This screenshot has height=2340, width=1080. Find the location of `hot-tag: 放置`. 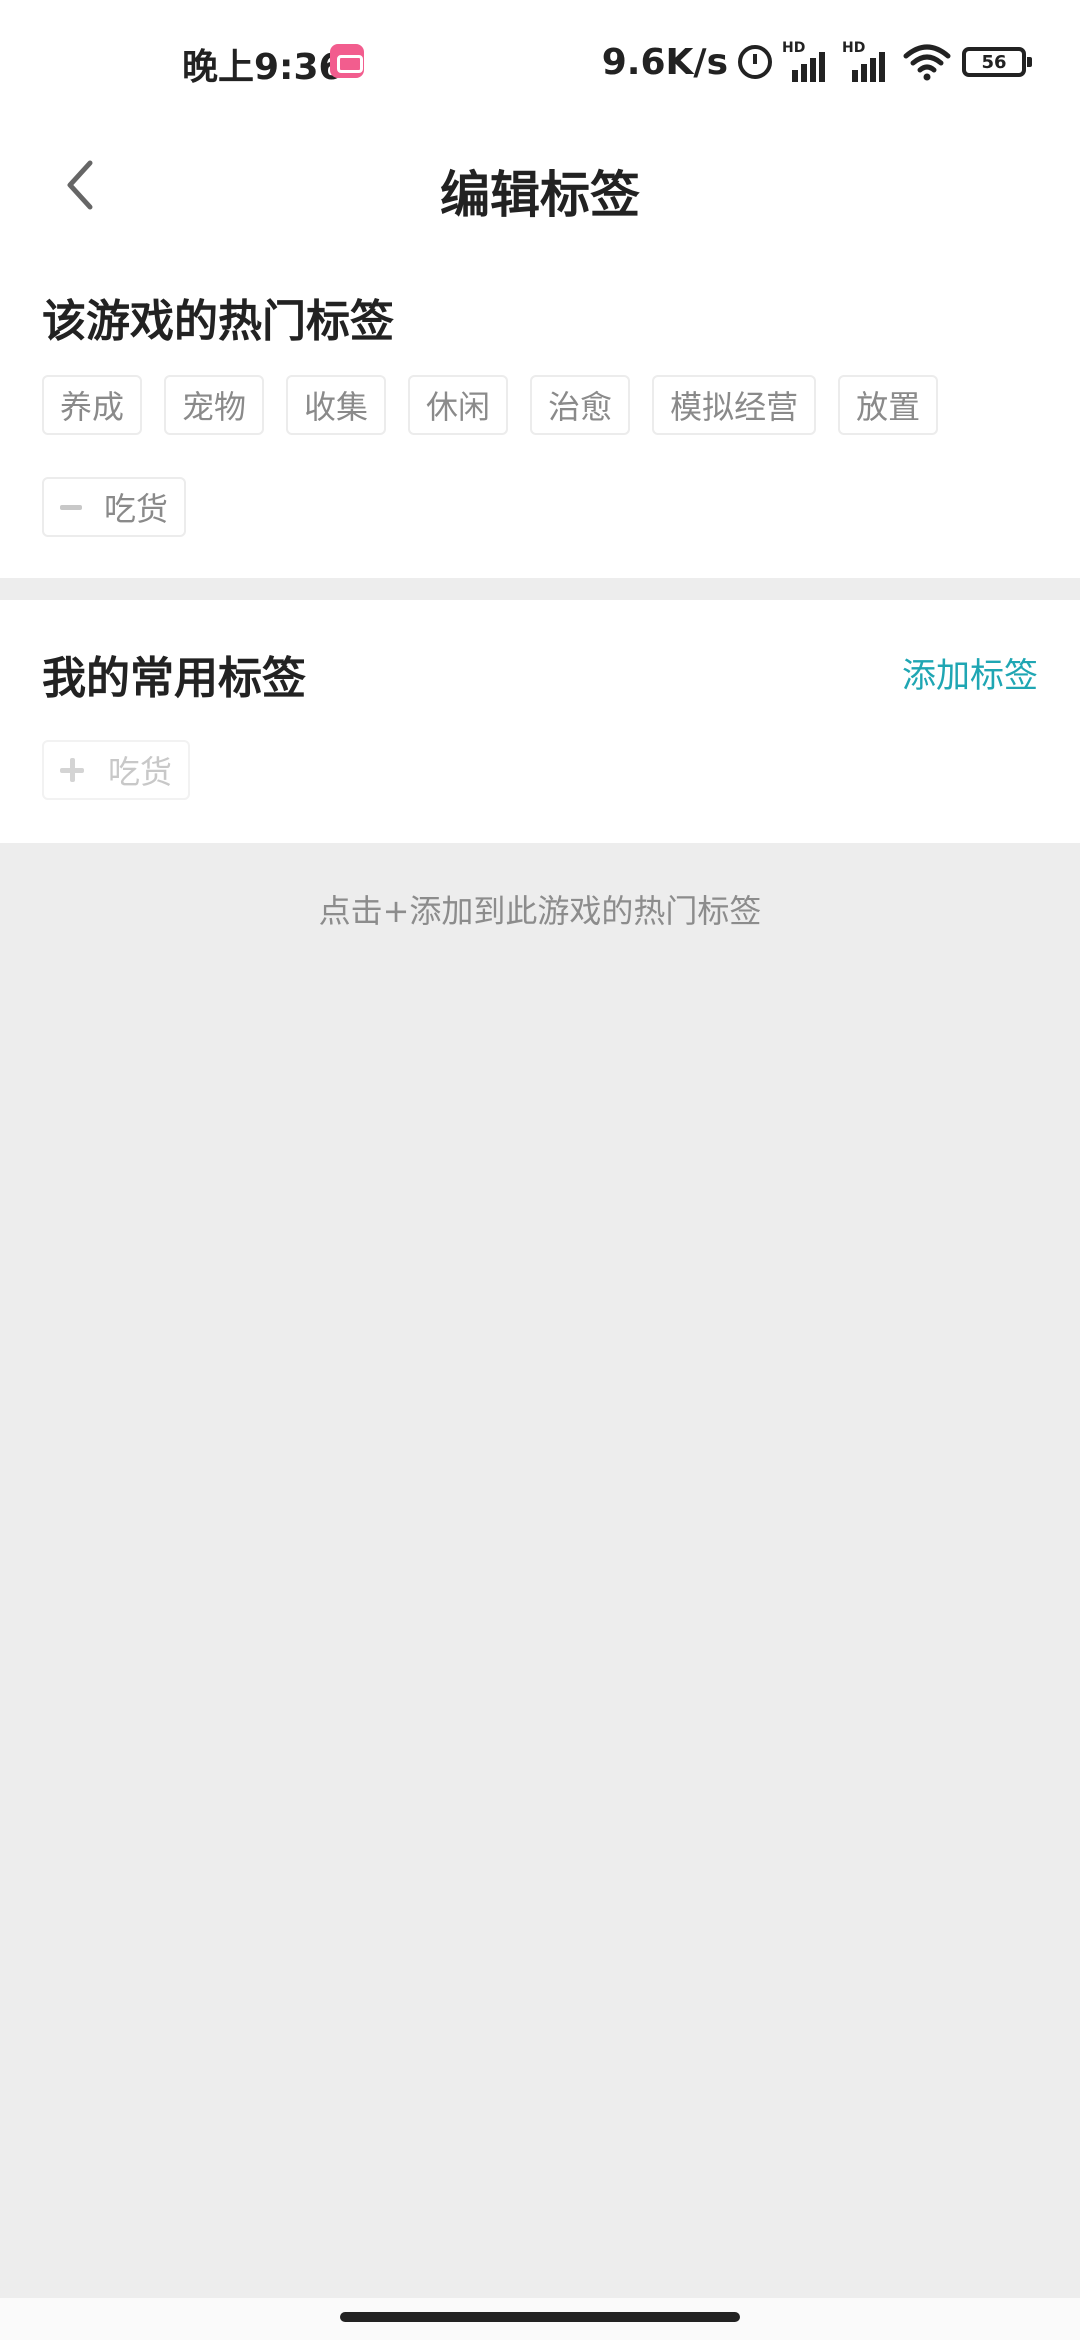

hot-tag: 放置 is located at coordinates (888, 405).